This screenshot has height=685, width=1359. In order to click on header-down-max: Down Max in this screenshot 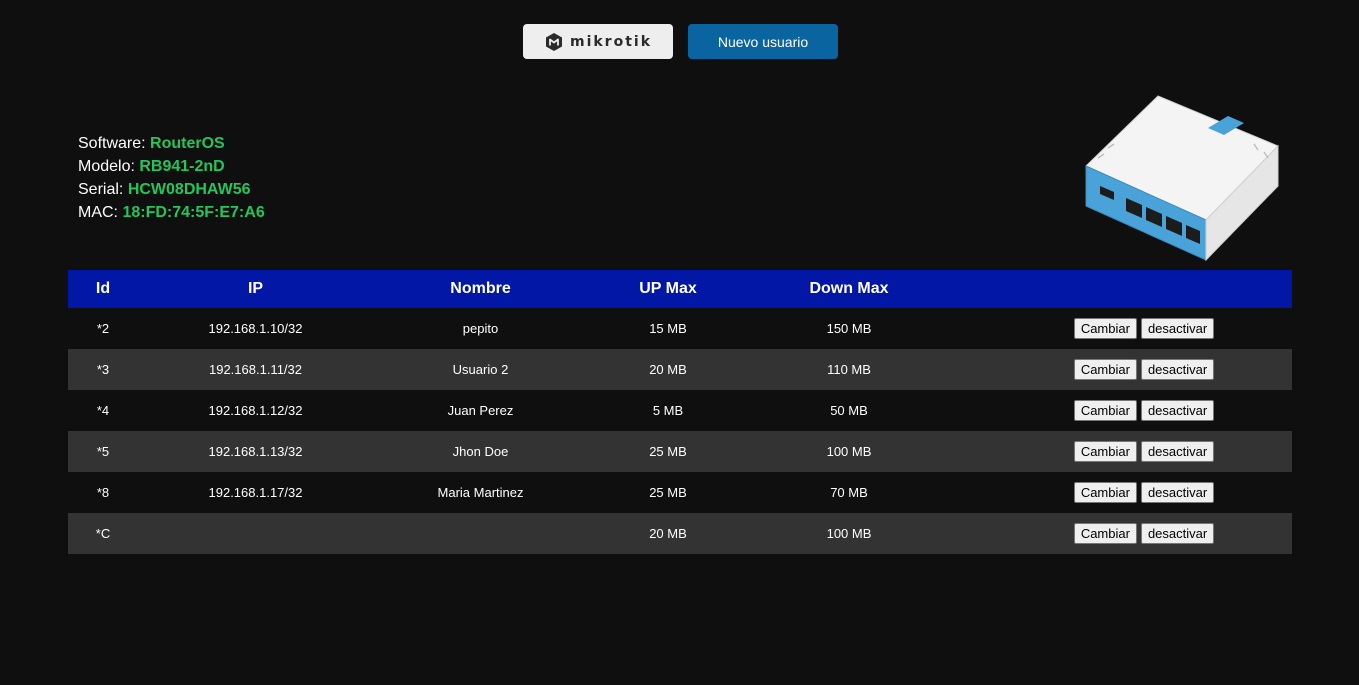, I will do `click(849, 288)`.